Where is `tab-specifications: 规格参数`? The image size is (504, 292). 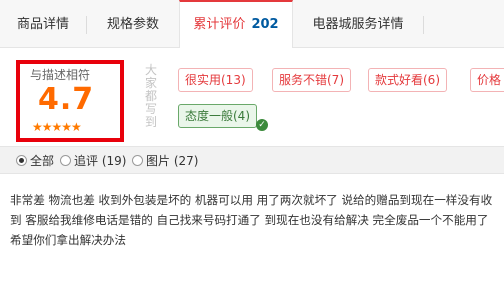 tab-specifications: 规格参数 is located at coordinates (133, 24).